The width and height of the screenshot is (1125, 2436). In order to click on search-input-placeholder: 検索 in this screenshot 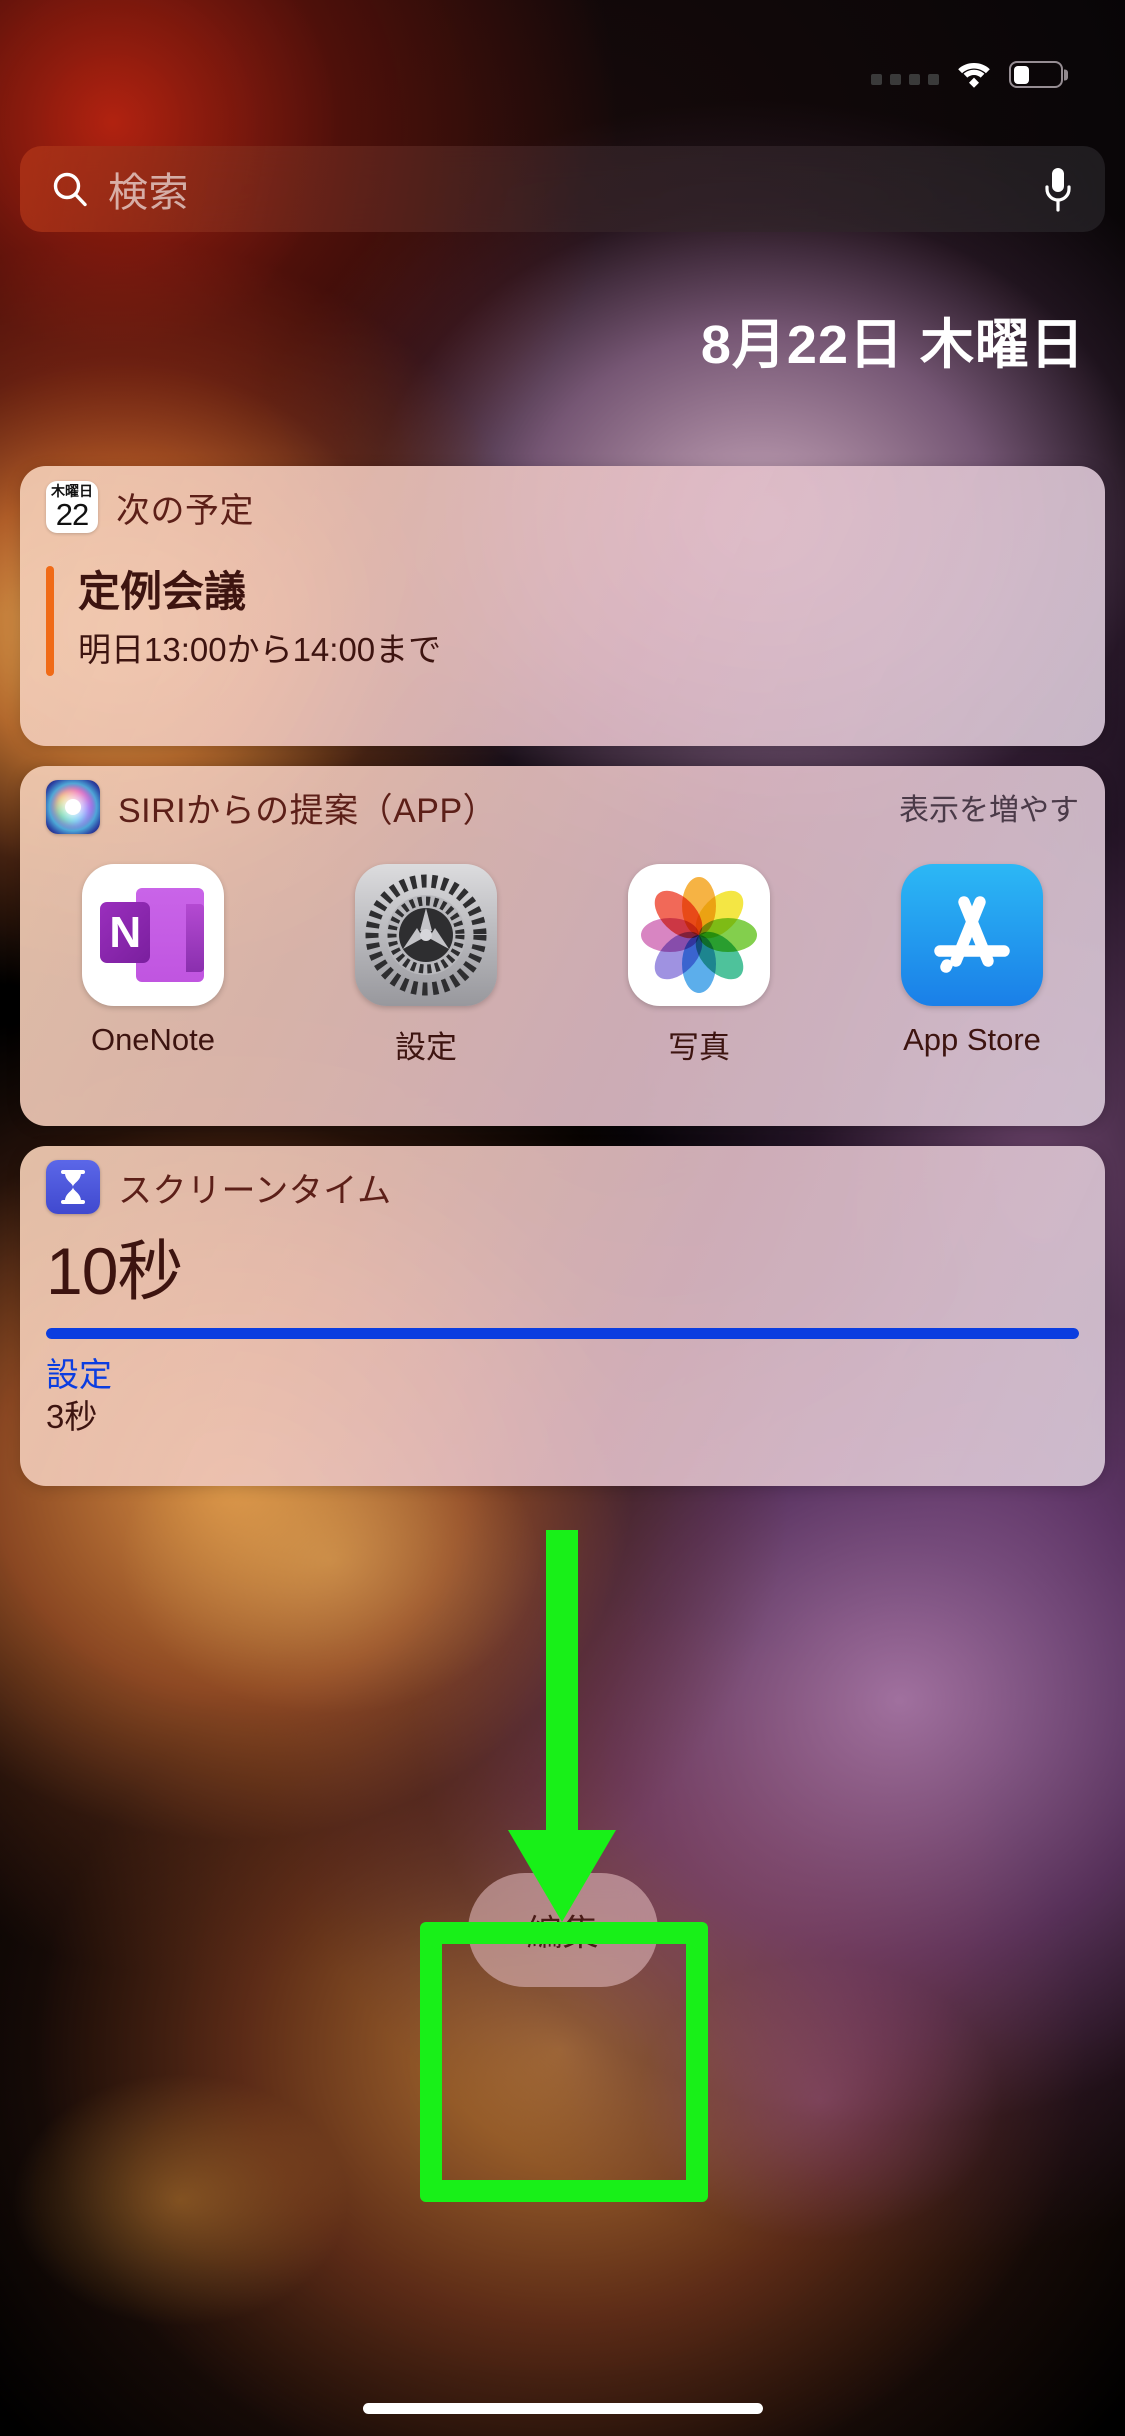, I will do `click(148, 189)`.